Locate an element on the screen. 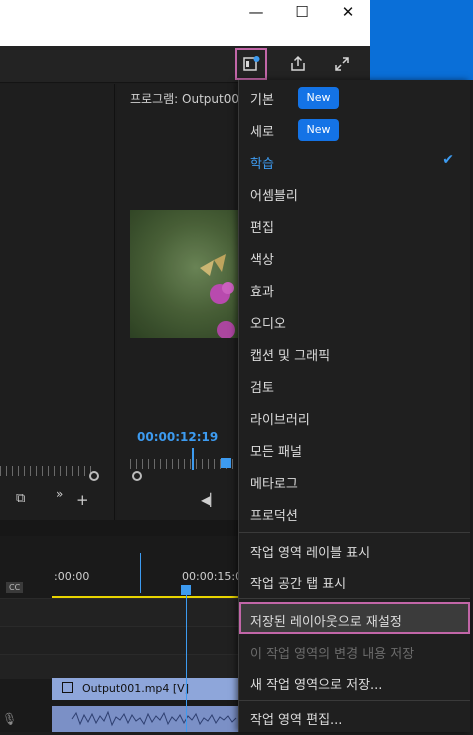 Image resolution: width=473 pixels, height=735 pixels. add-button-icon: + is located at coordinates (82, 500).